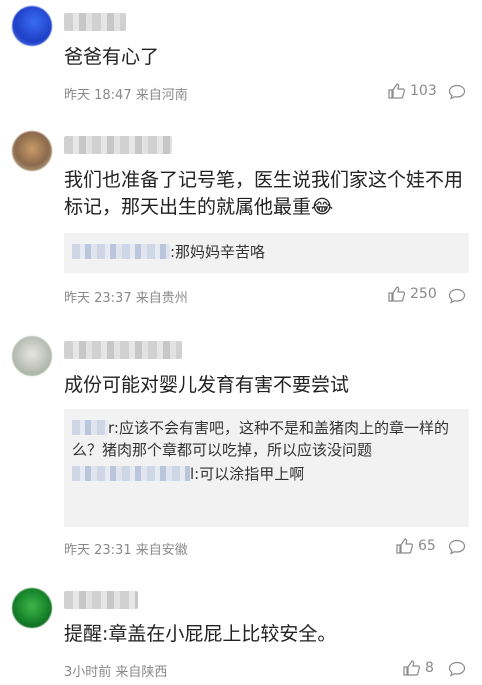 The width and height of the screenshot is (482, 685). What do you see at coordinates (112, 57) in the screenshot?
I see `comment-text: 爸爸有心了` at bounding box center [112, 57].